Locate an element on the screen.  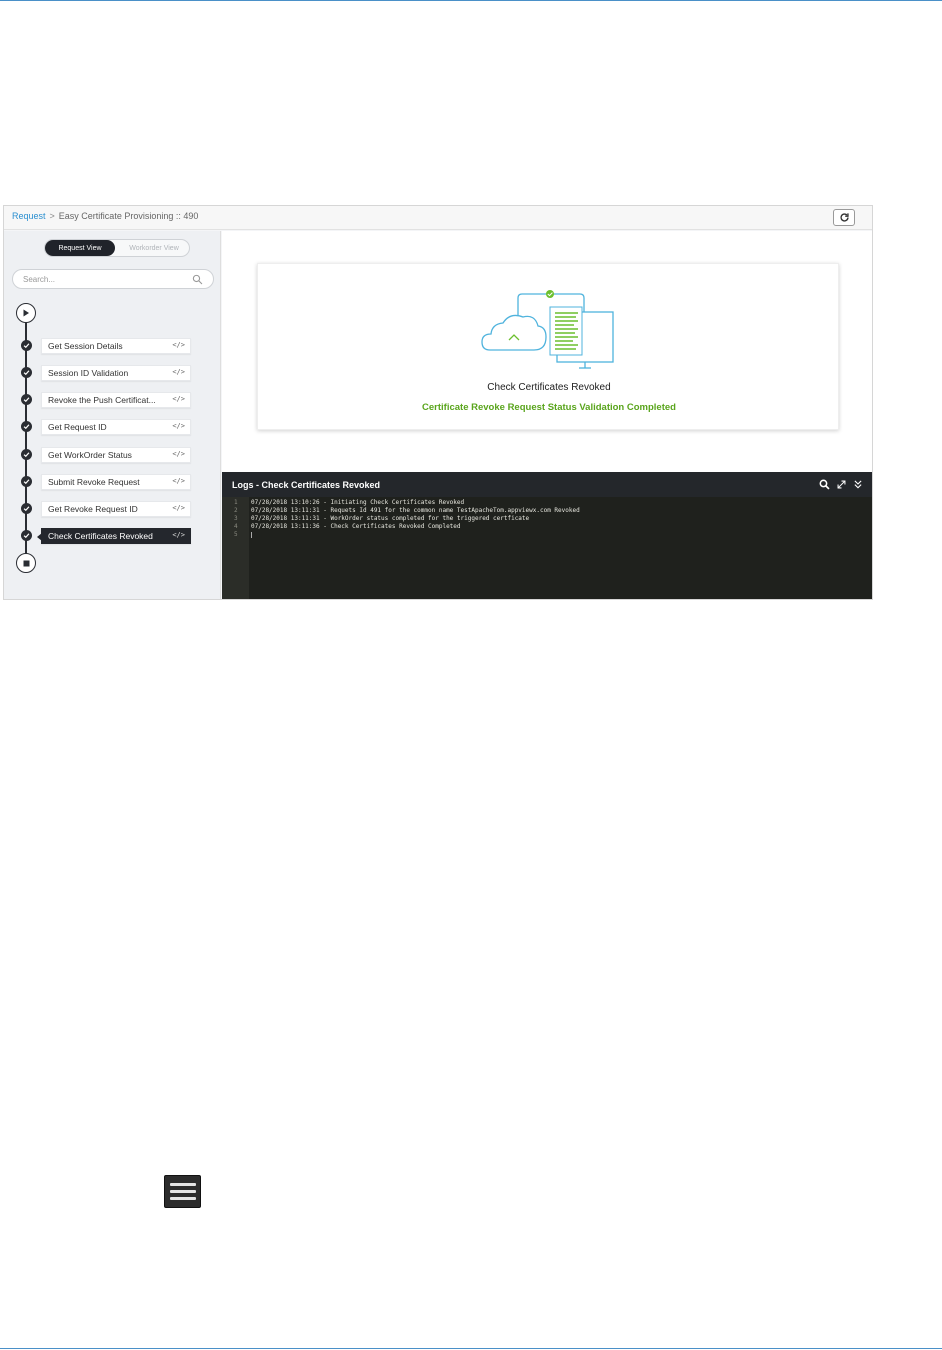
expand-icon is located at coordinates (841, 484).